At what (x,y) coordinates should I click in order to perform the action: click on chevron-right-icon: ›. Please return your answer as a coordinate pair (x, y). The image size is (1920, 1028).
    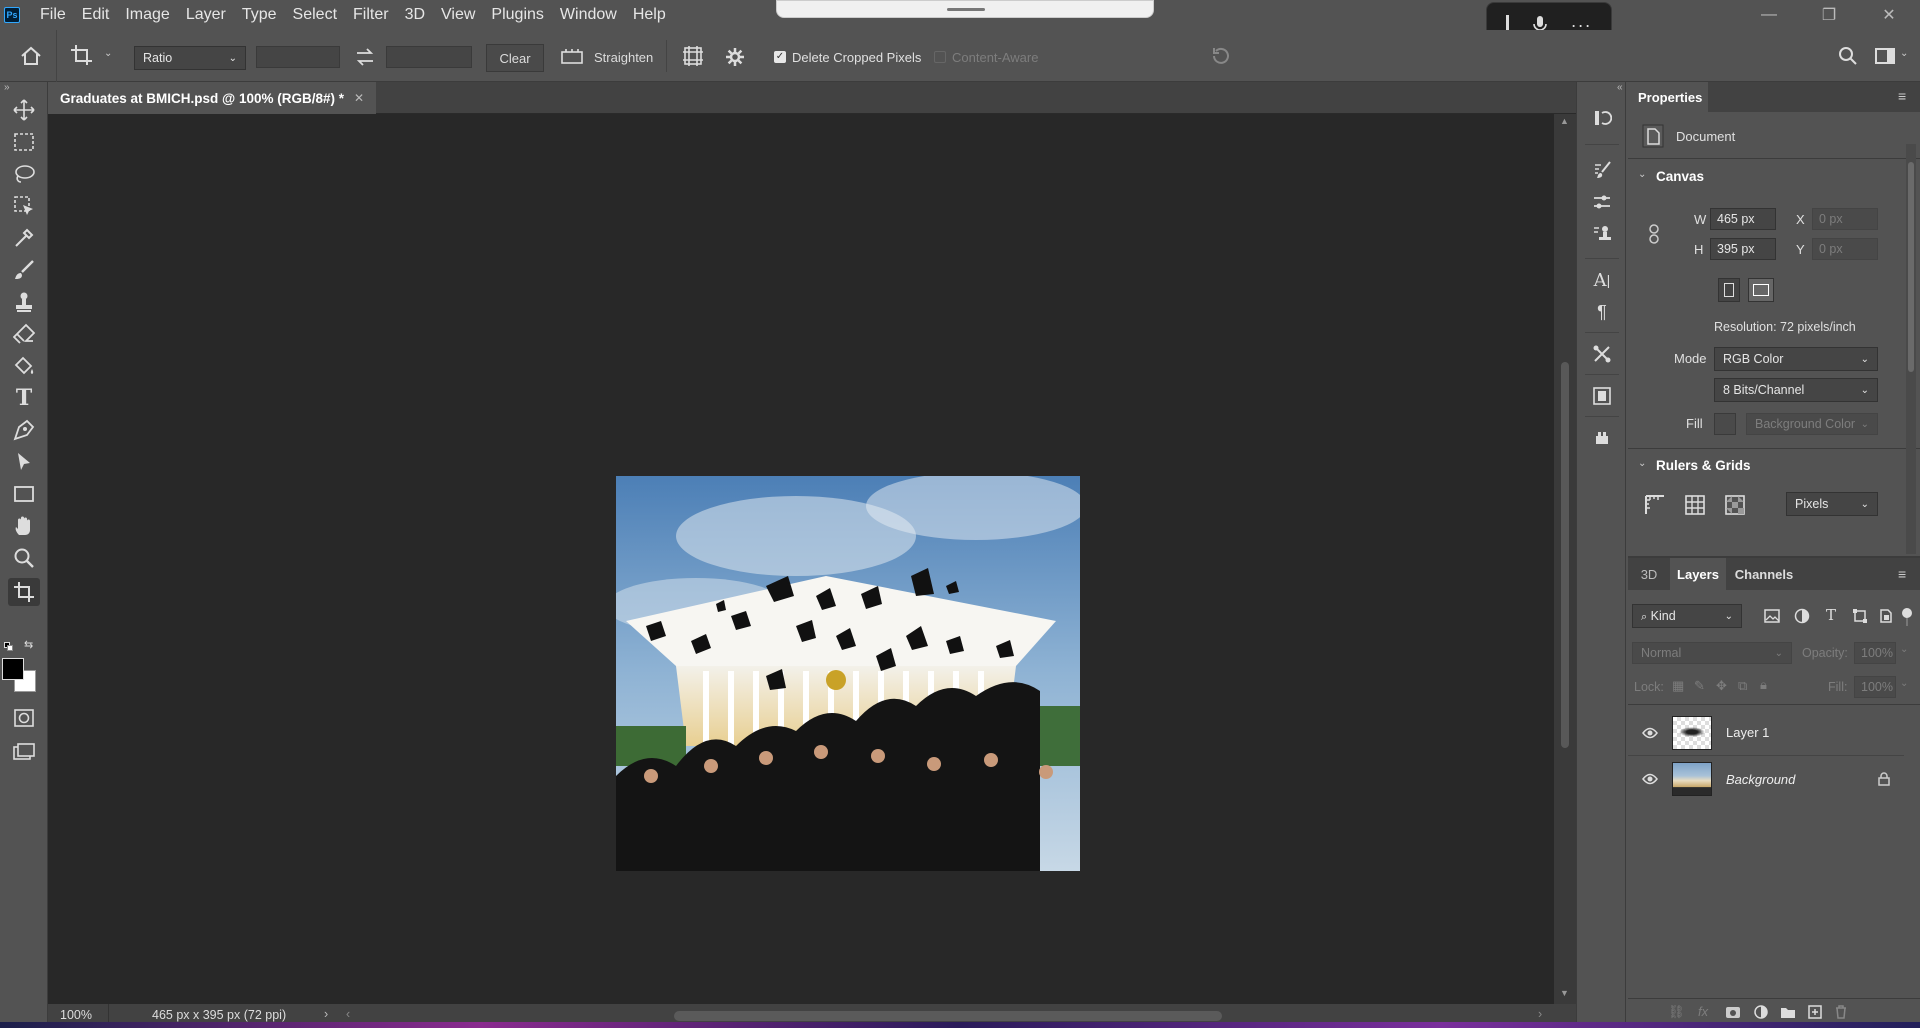
    Looking at the image, I should click on (326, 1014).